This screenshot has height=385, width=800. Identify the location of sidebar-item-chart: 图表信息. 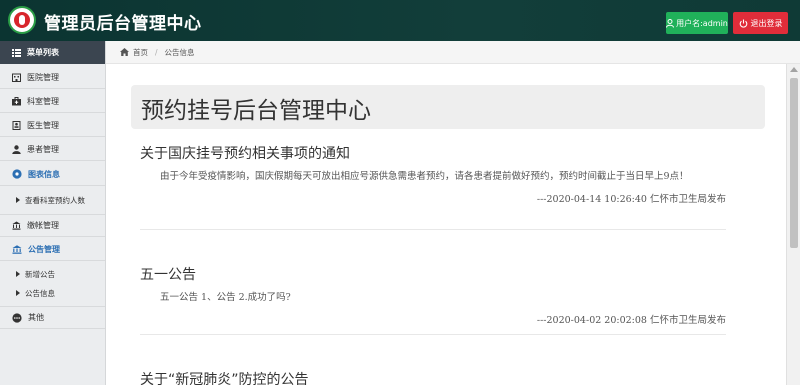
(52, 174).